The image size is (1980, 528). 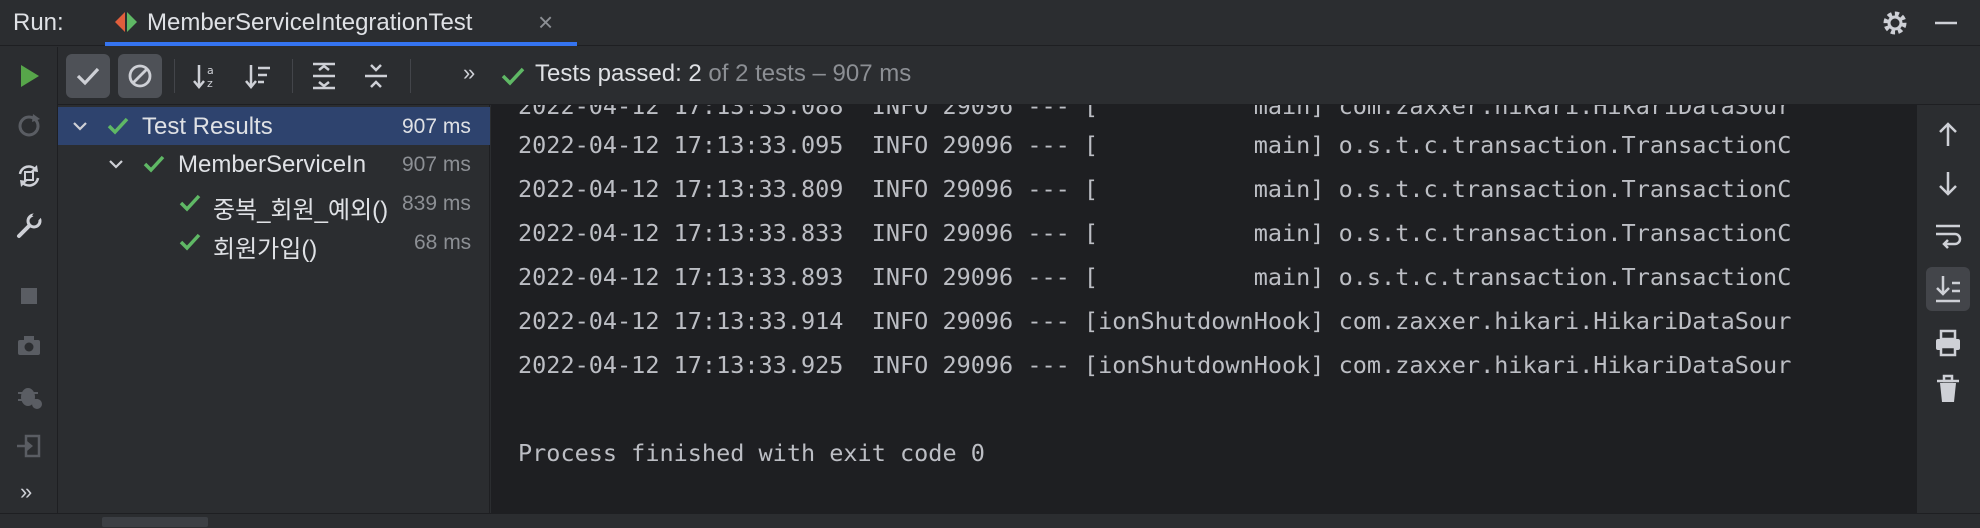 I want to click on soft-wrap-icon, so click(x=1948, y=235).